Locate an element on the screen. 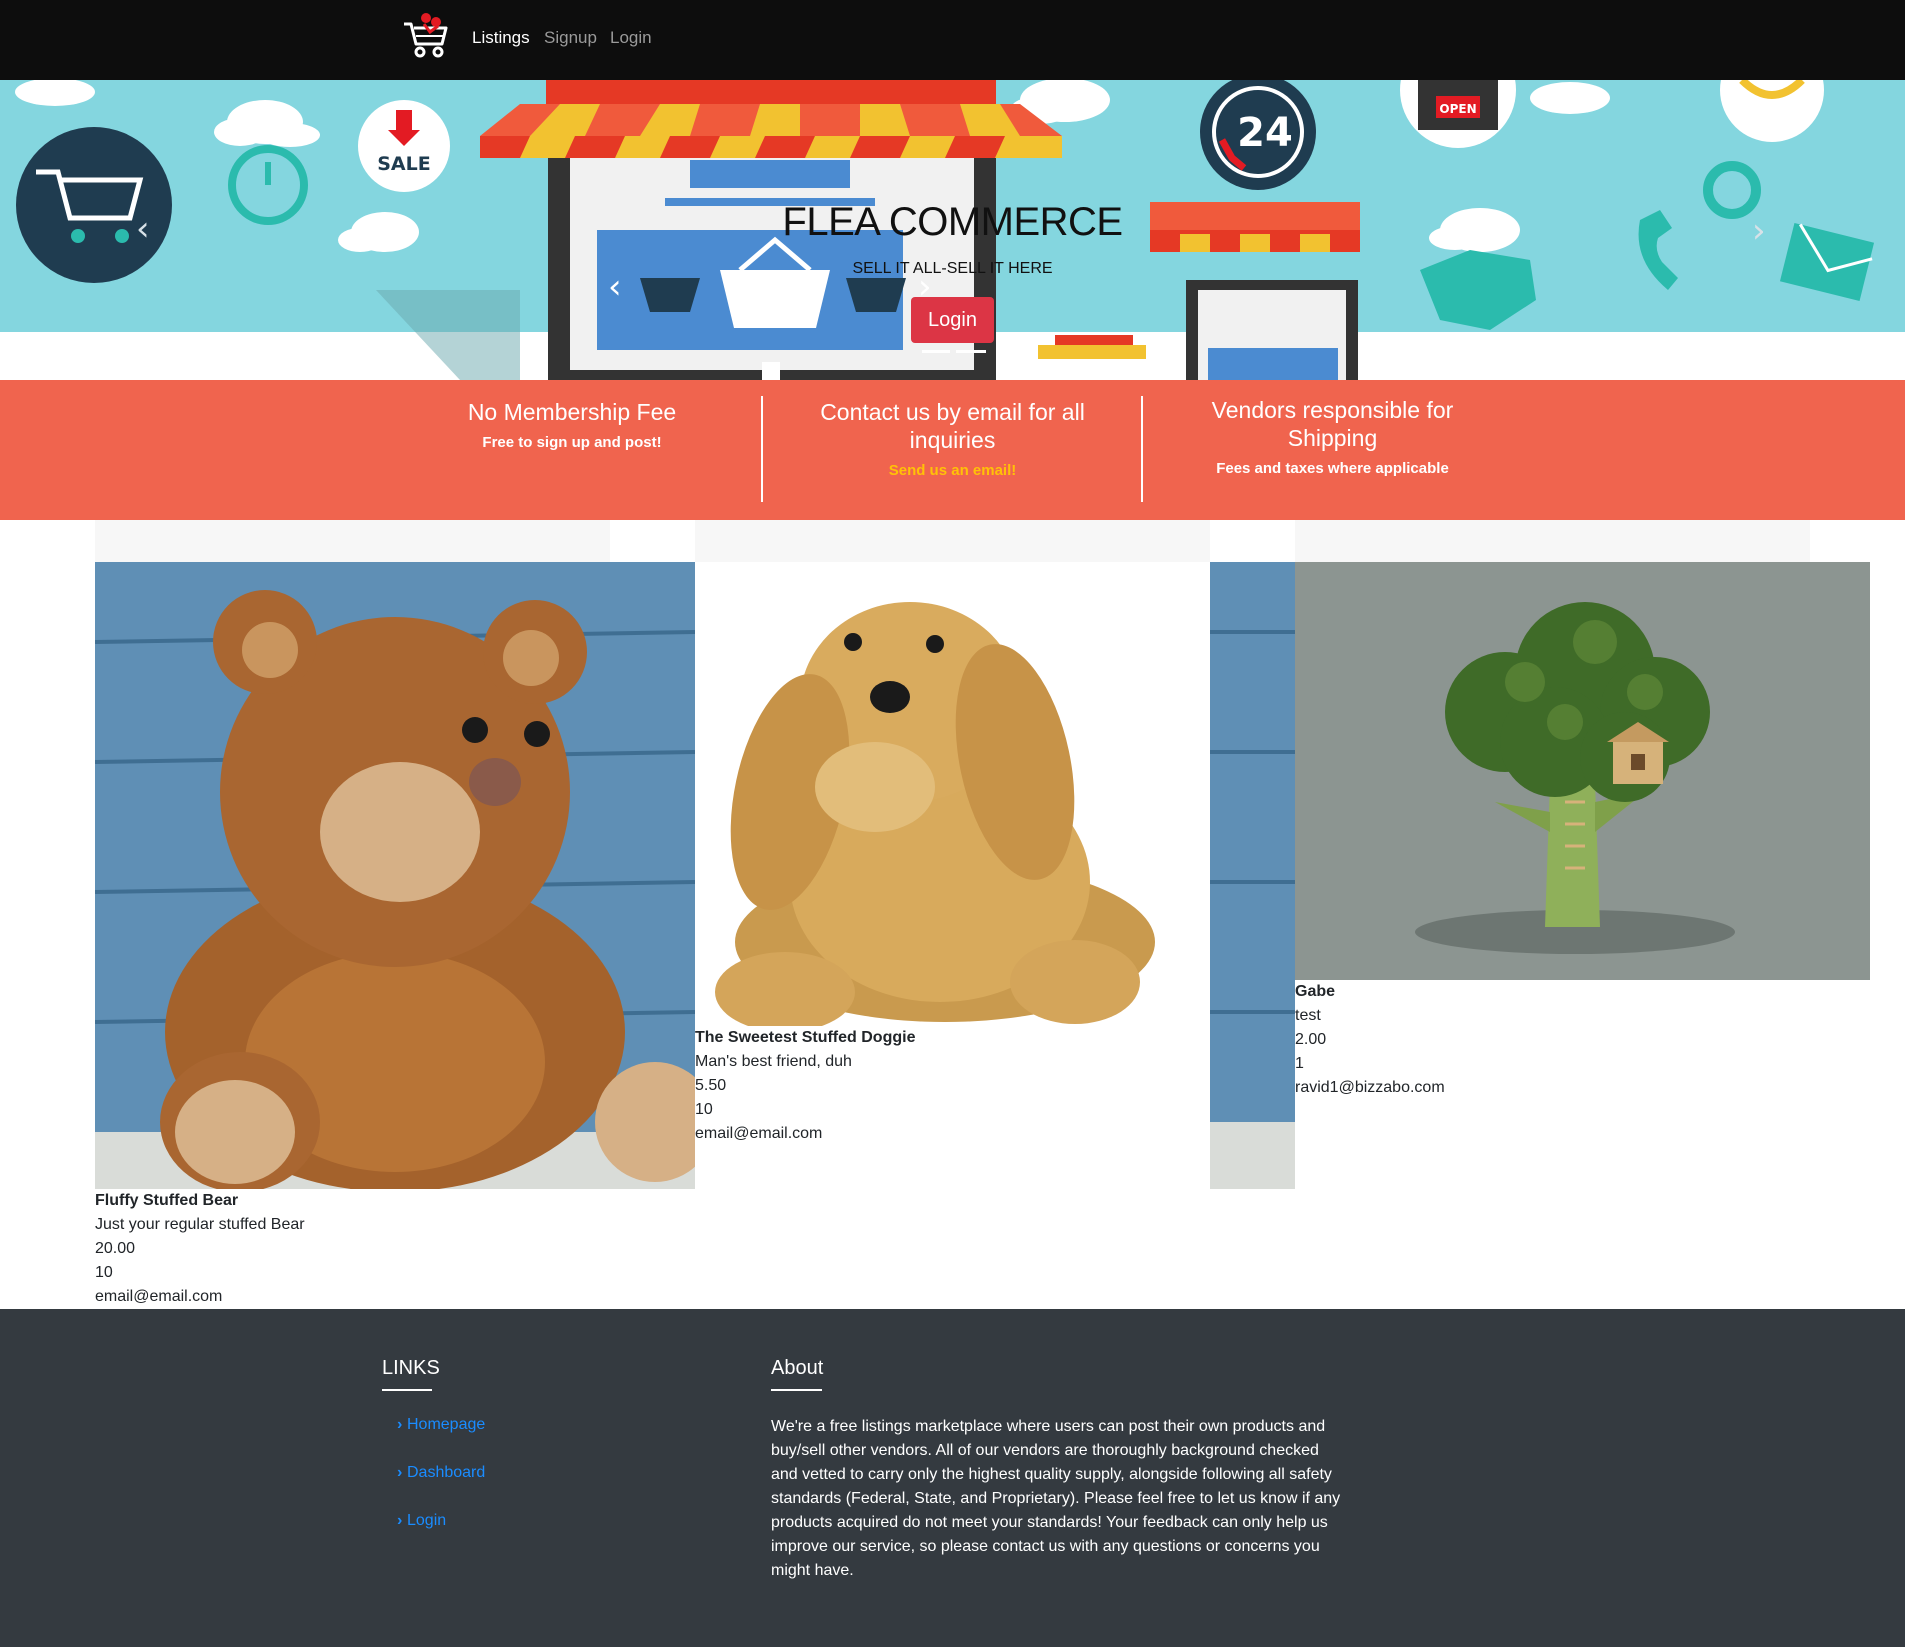 This screenshot has width=1905, height=1647. footer-link-homepage: › Homepage is located at coordinates (441, 1425).